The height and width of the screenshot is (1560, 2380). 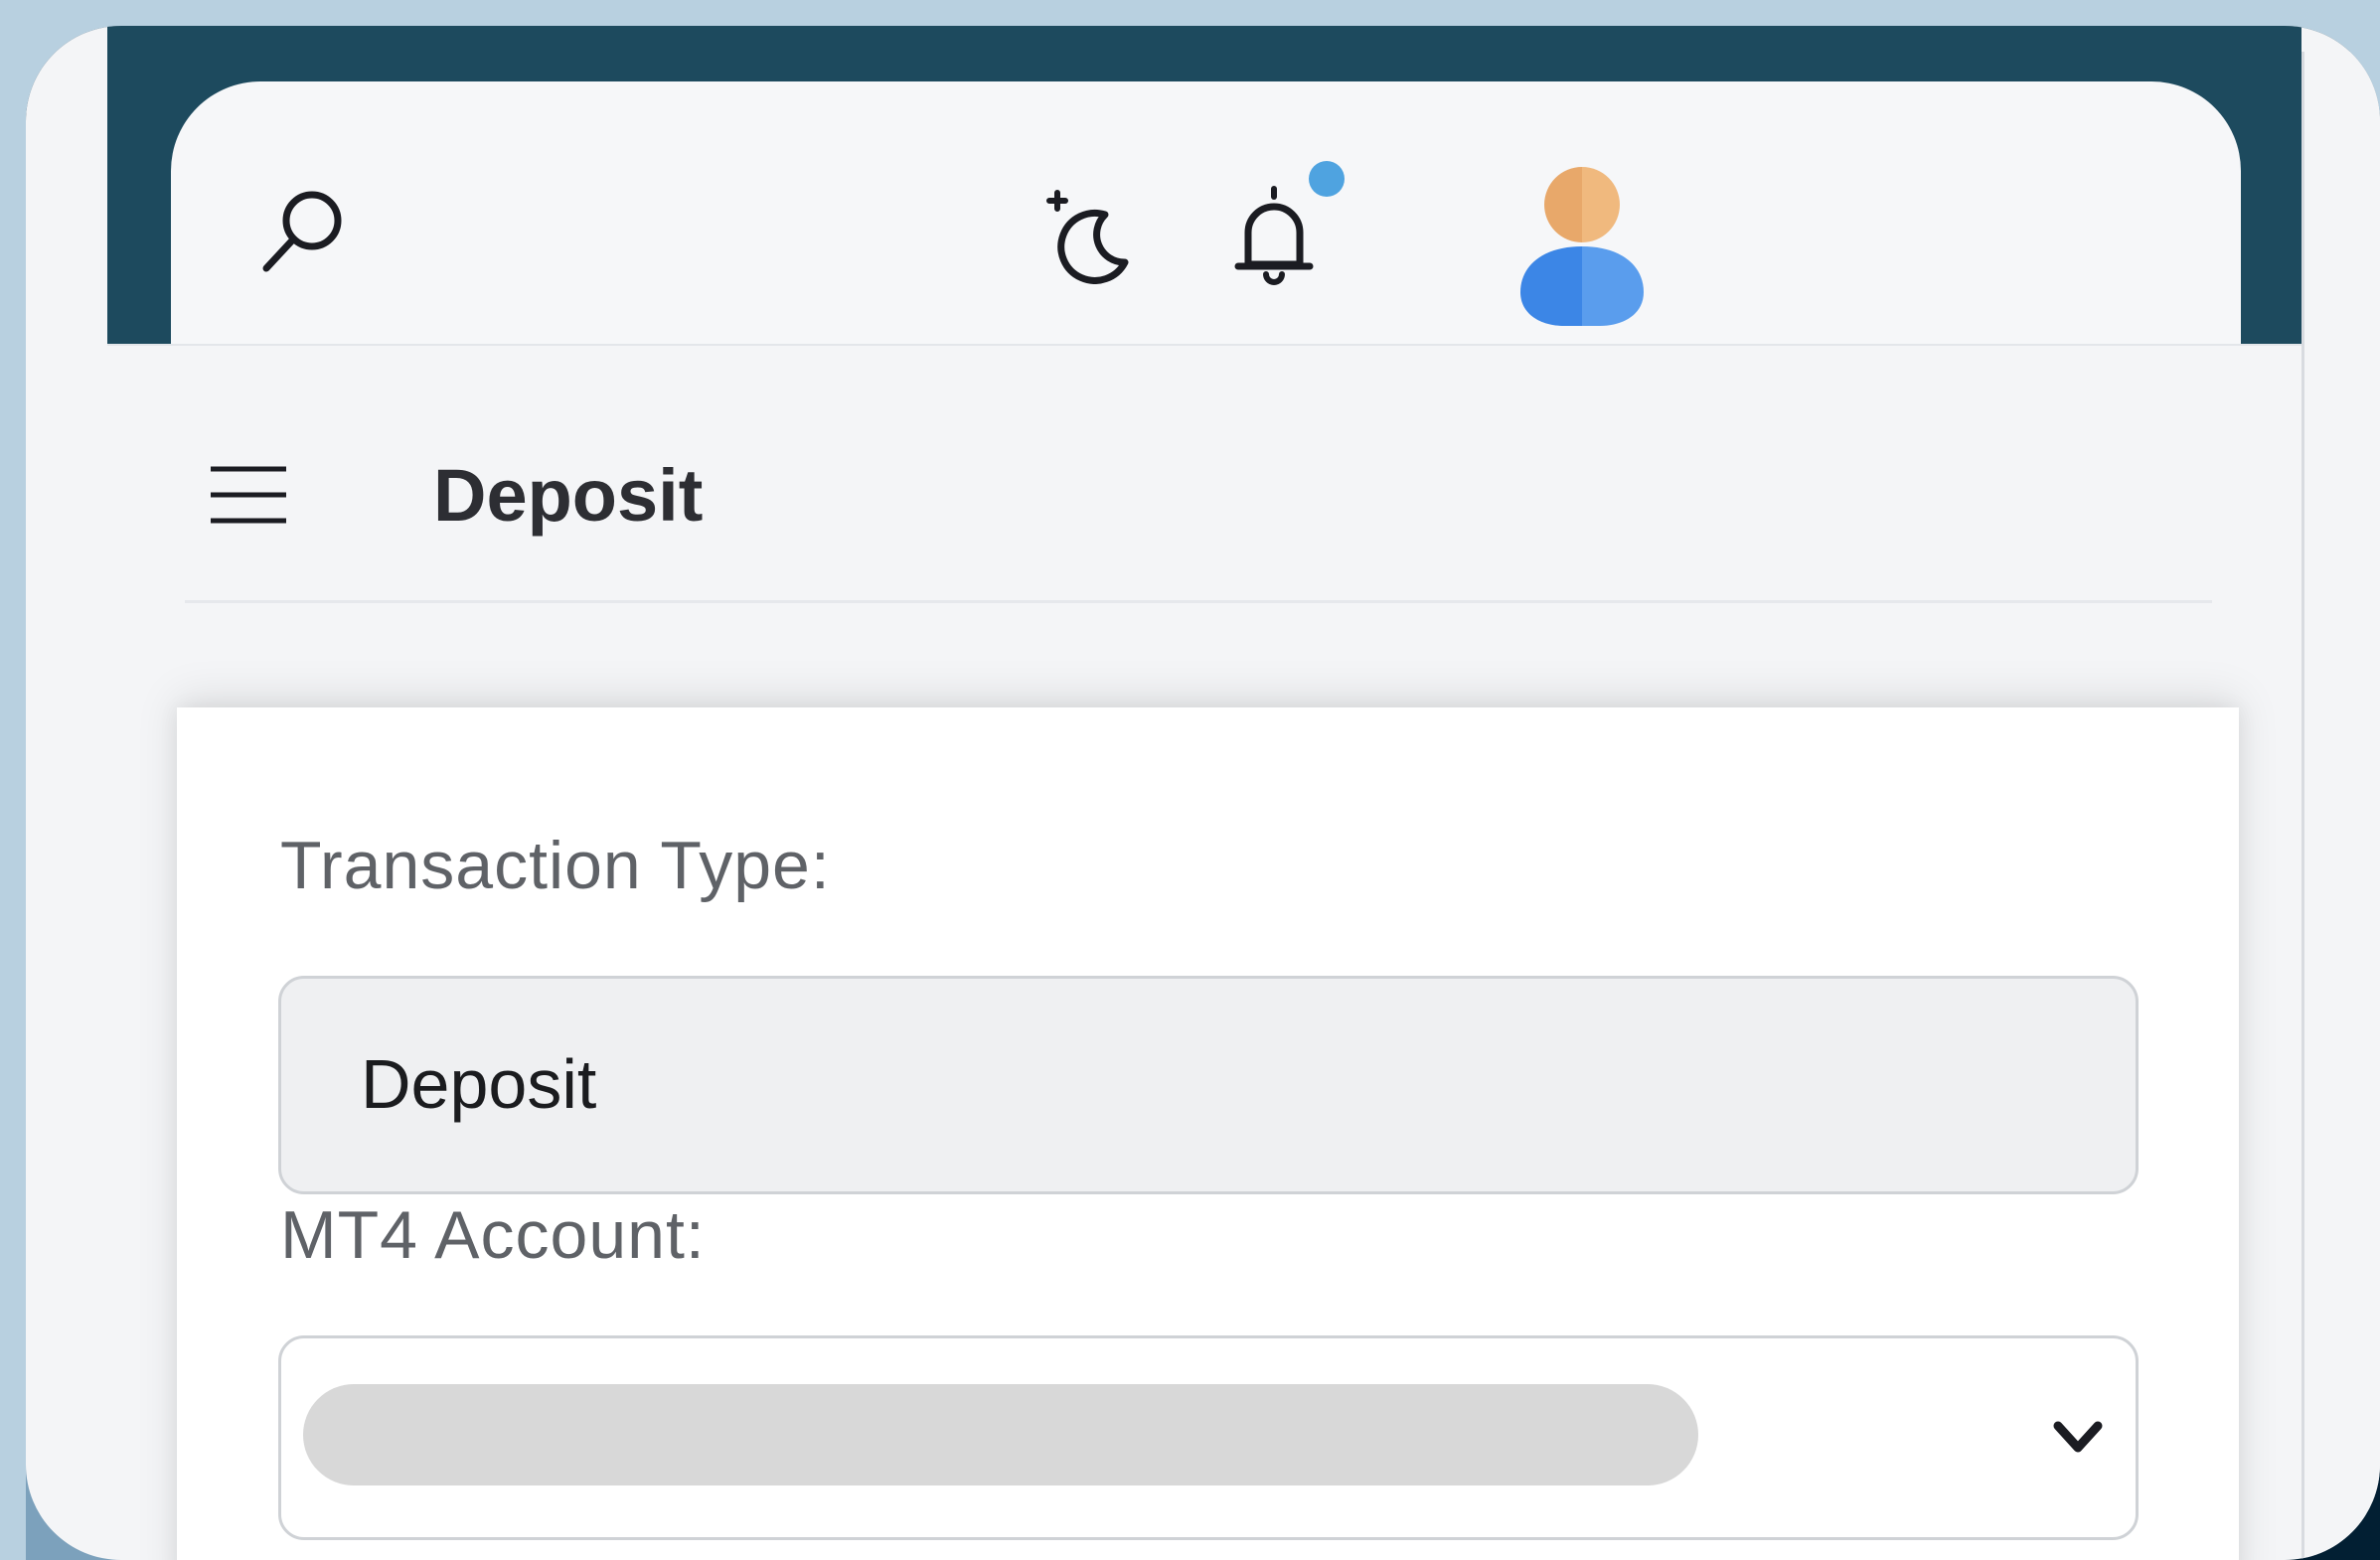 What do you see at coordinates (1582, 243) in the screenshot?
I see `avatar` at bounding box center [1582, 243].